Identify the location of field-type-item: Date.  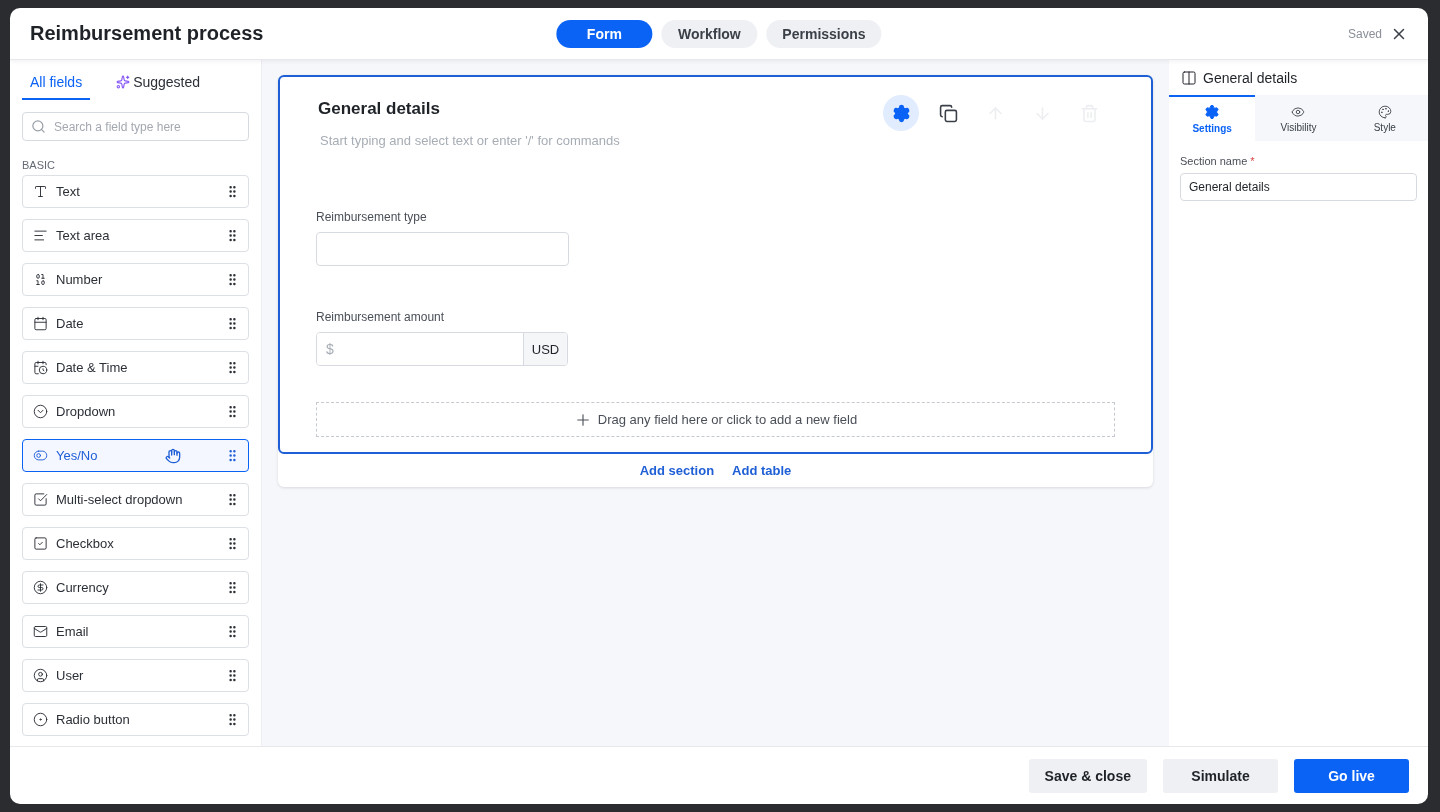
(135, 323).